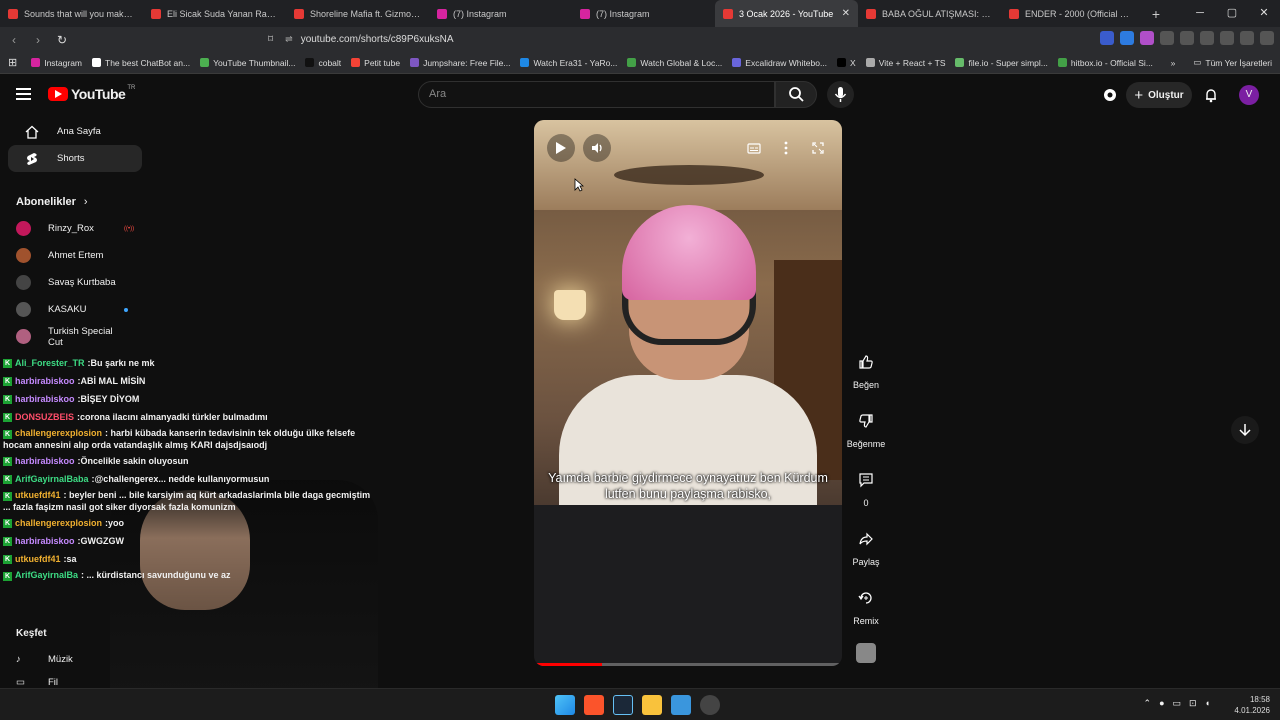  Describe the element at coordinates (1159, 95) in the screenshot. I see `create-button: + Oluştur` at that location.